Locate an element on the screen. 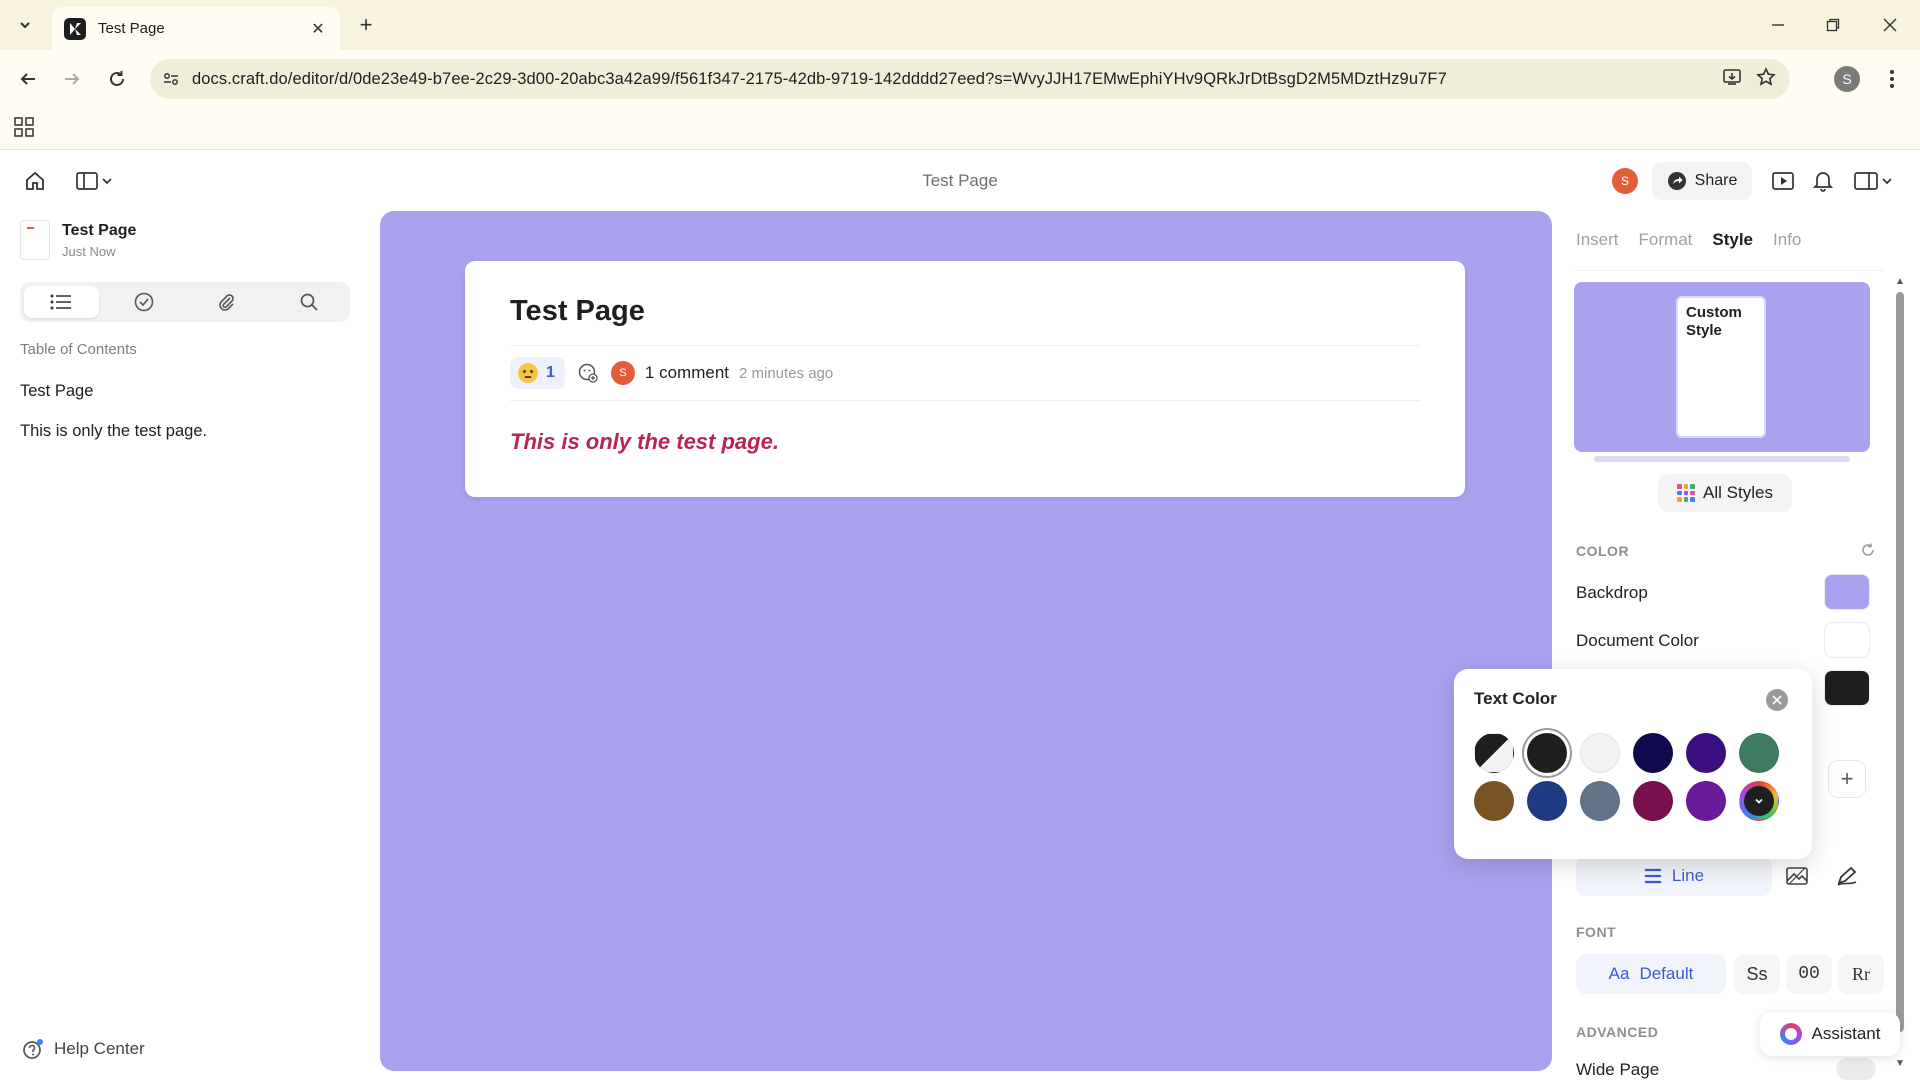  text-color-popover: Text Color is located at coordinates (1633, 764).